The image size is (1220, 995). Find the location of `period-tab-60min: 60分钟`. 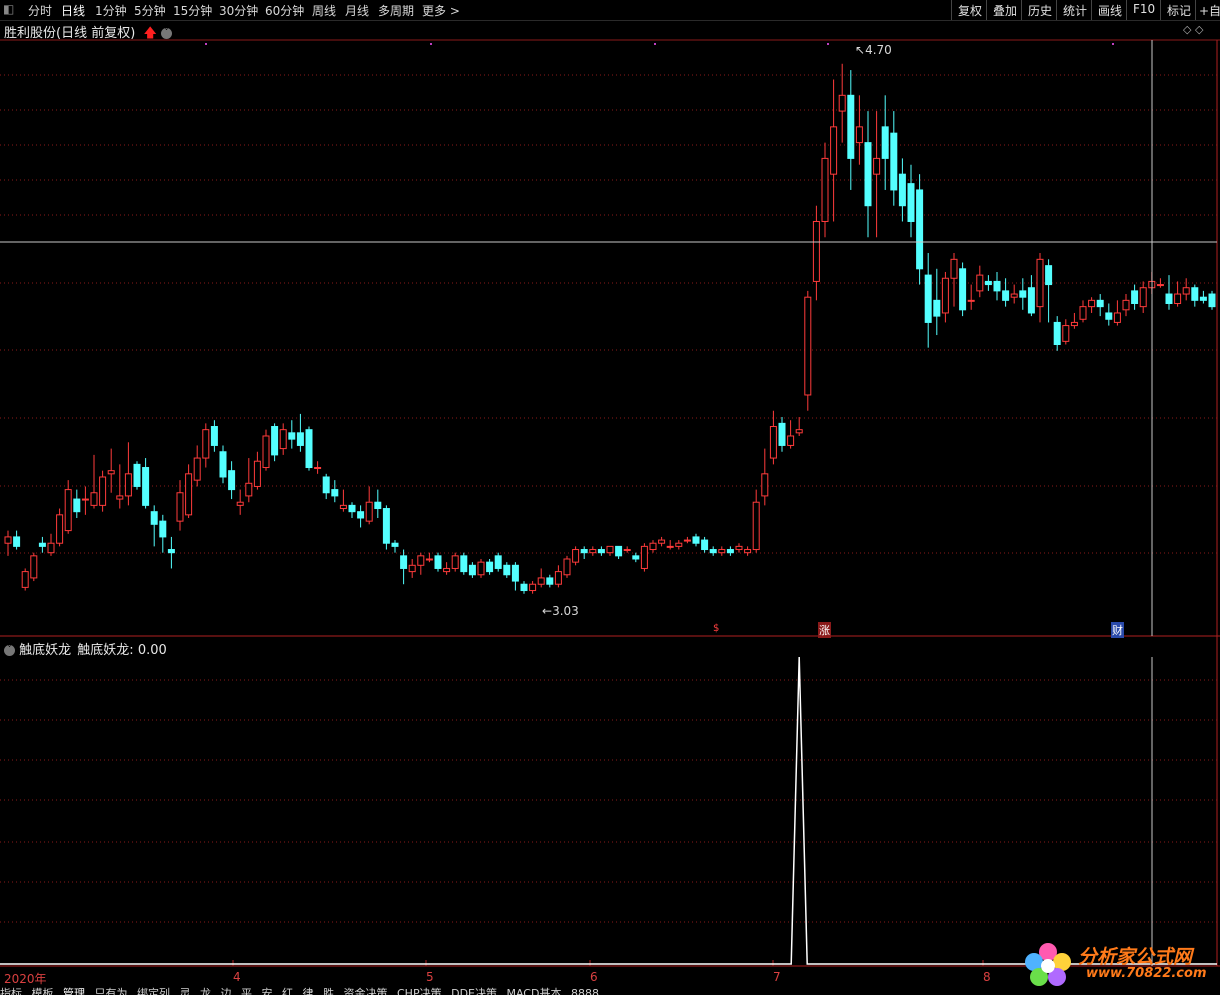

period-tab-60min: 60分钟 is located at coordinates (284, 10).